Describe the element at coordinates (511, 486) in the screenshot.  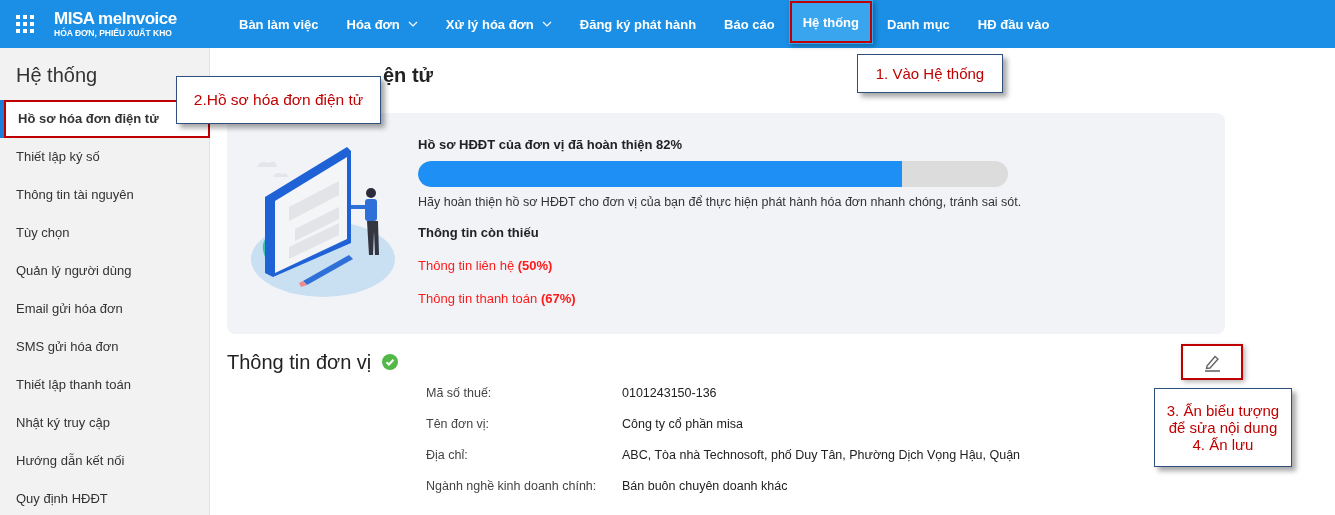
I see `field-label: Ngành nghề kinh doanh chính:` at that location.